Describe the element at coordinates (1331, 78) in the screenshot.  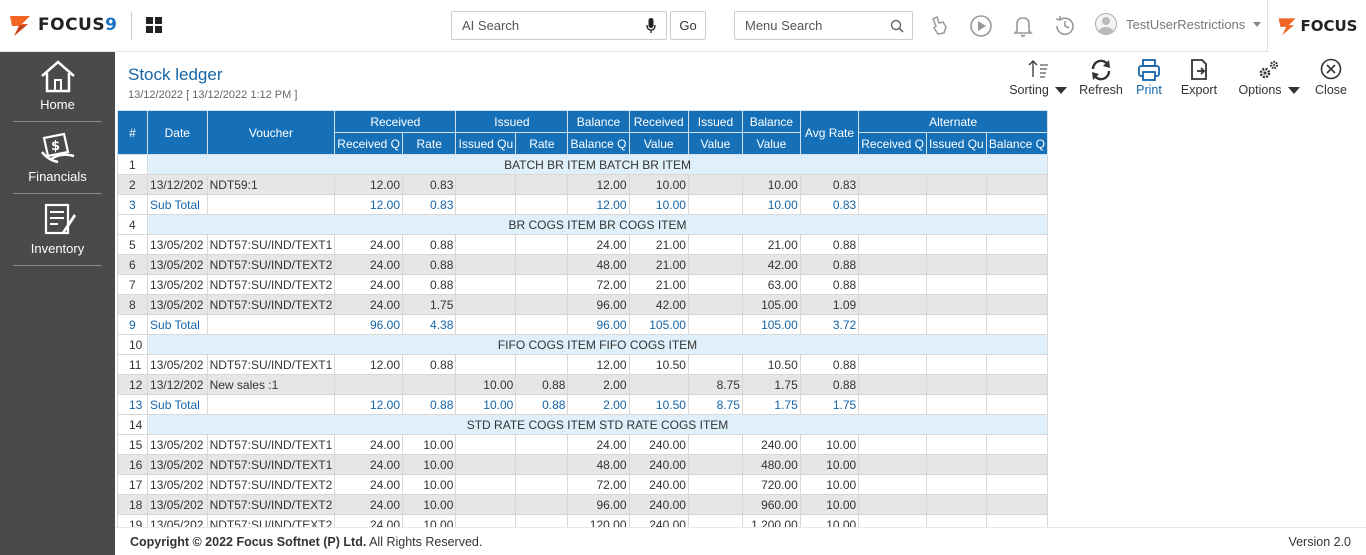
I see `close-button: Close` at that location.